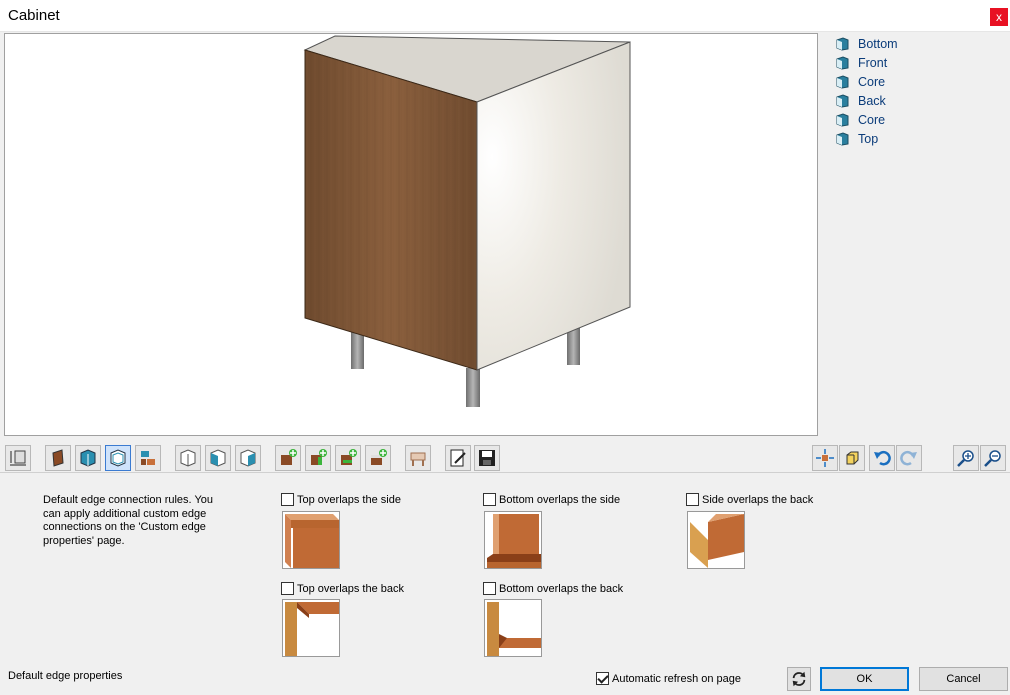  I want to click on add-side-button, so click(318, 458).